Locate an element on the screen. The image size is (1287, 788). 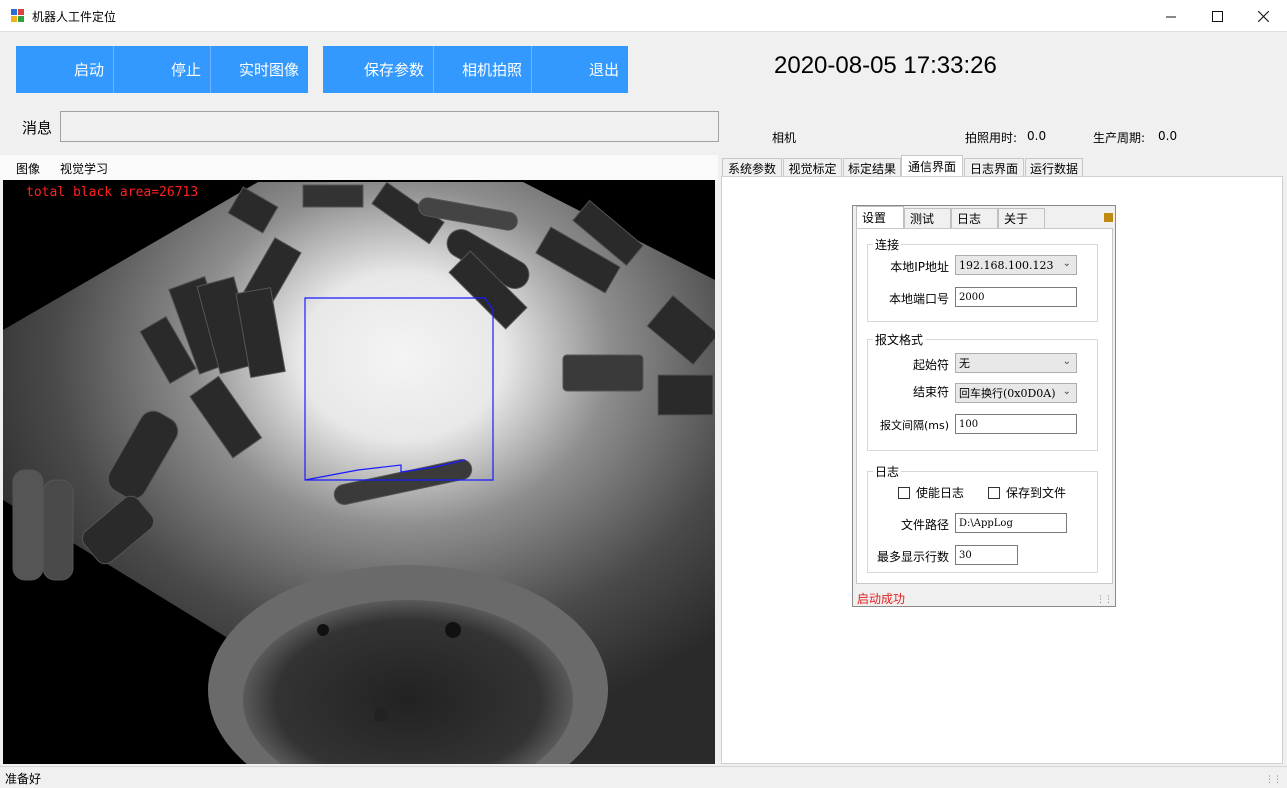
tab-image: 图像 is located at coordinates (28, 168).